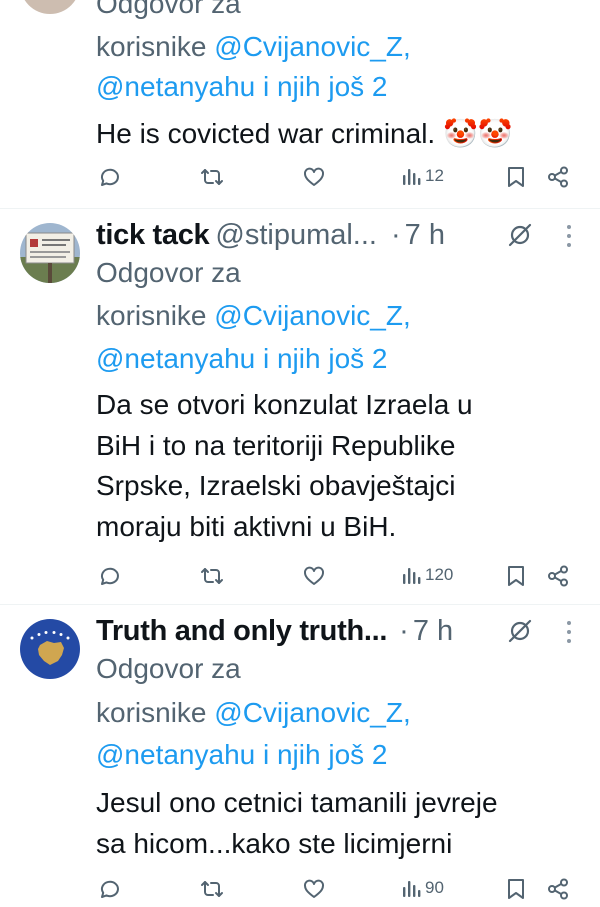 The width and height of the screenshot is (600, 907). Describe the element at coordinates (276, 485) in the screenshot. I see `tweet-text-line: Srpske, Izraelski obavještajci` at that location.